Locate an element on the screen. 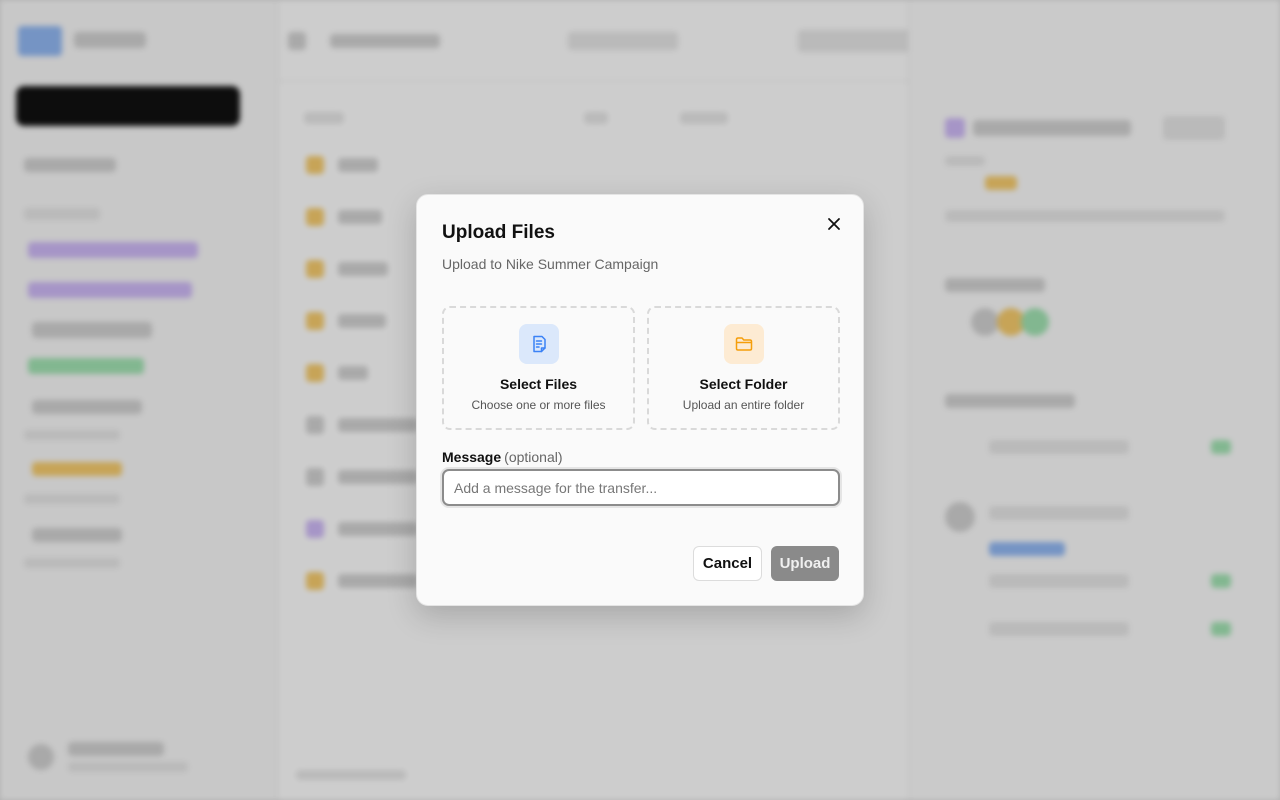 The height and width of the screenshot is (800, 1280). cancel-button: Cancel is located at coordinates (727, 563).